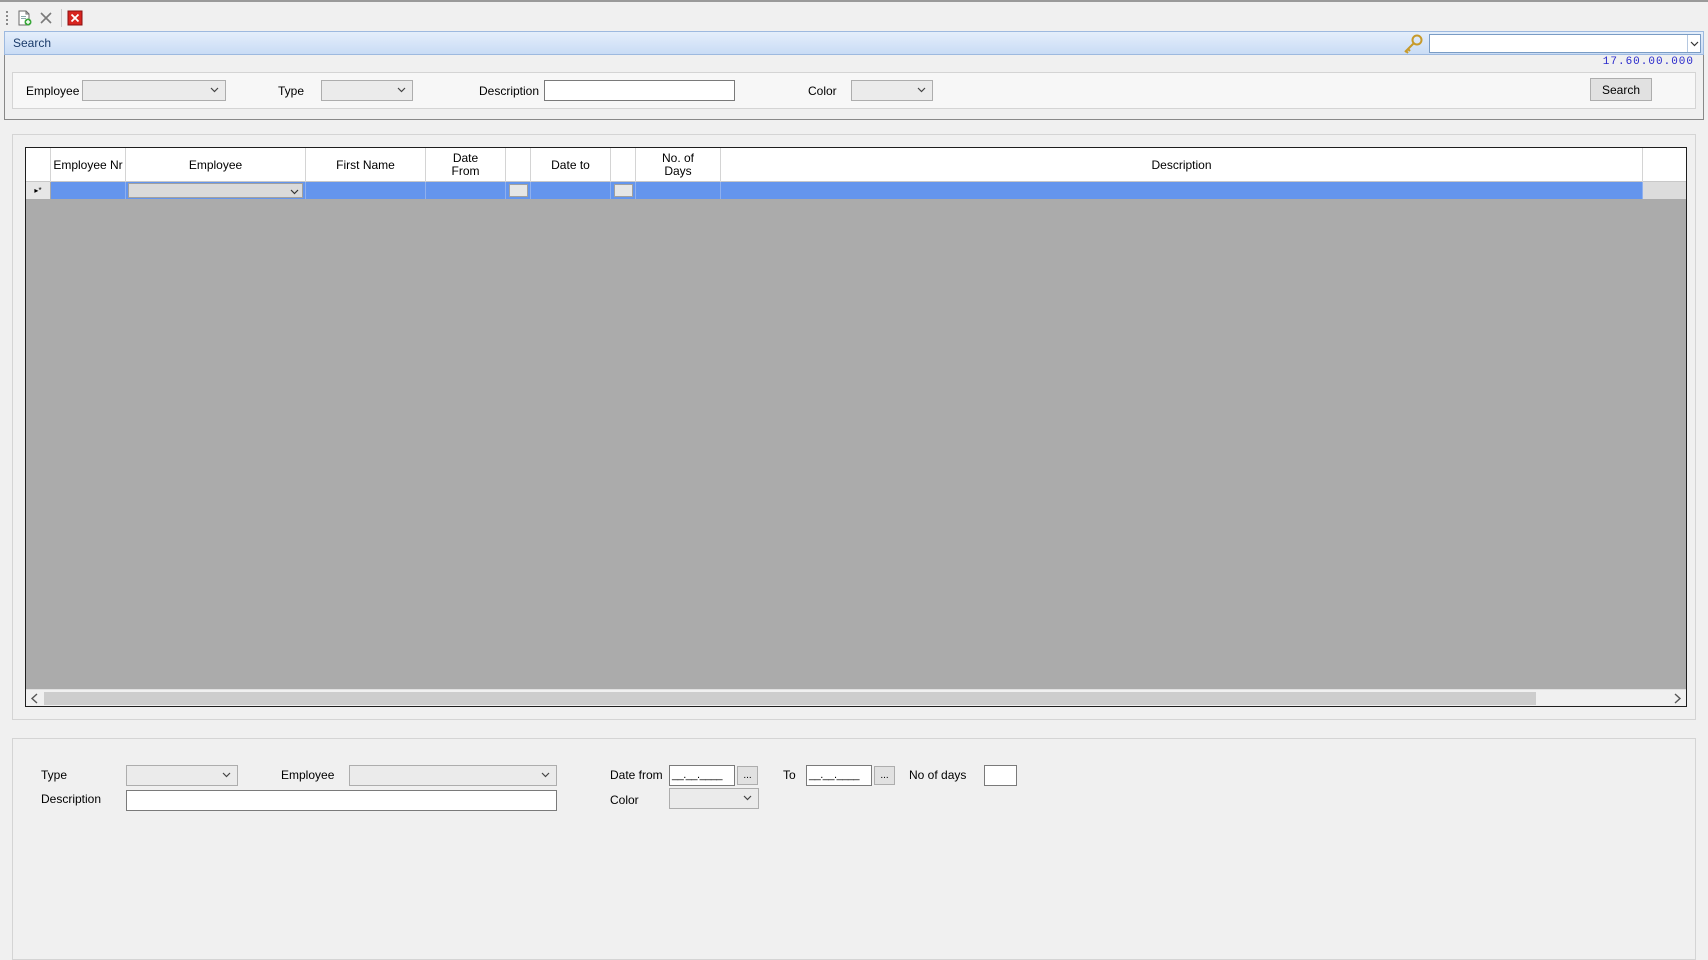 This screenshot has width=1708, height=960. I want to click on filter-color-select, so click(892, 90).